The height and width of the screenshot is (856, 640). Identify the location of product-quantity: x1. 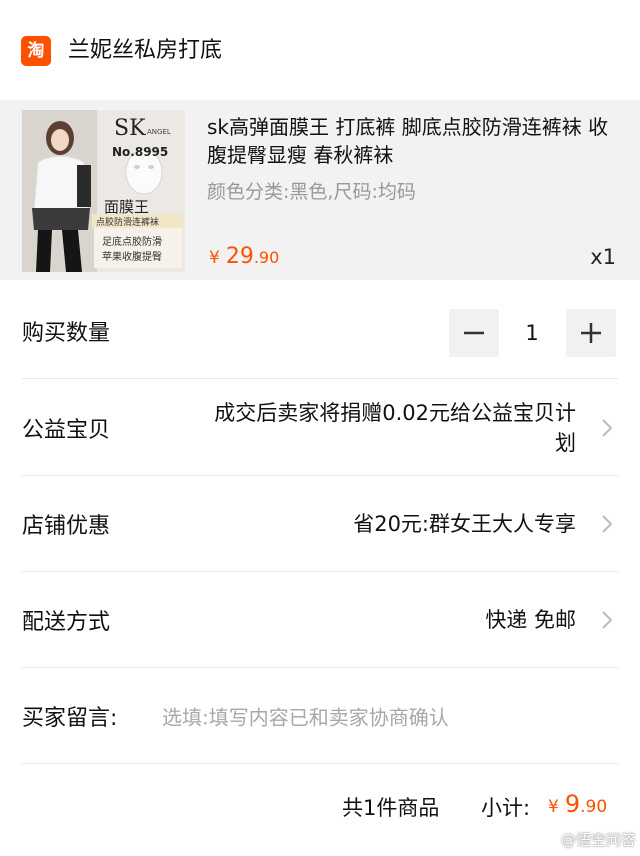
(603, 257).